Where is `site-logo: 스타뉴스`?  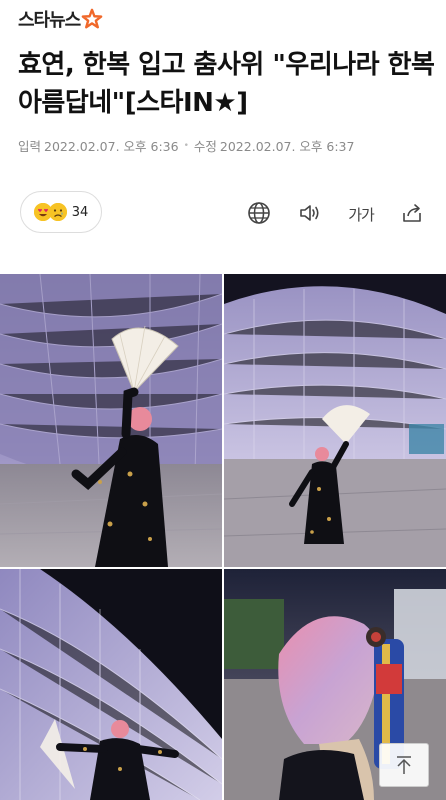 site-logo: 스타뉴스 is located at coordinates (60, 19).